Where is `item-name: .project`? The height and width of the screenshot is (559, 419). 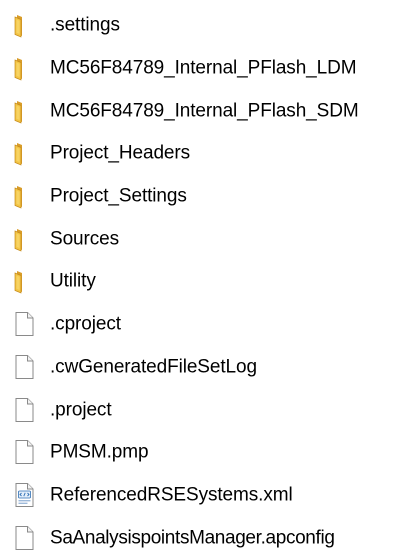
item-name: .project is located at coordinates (81, 410).